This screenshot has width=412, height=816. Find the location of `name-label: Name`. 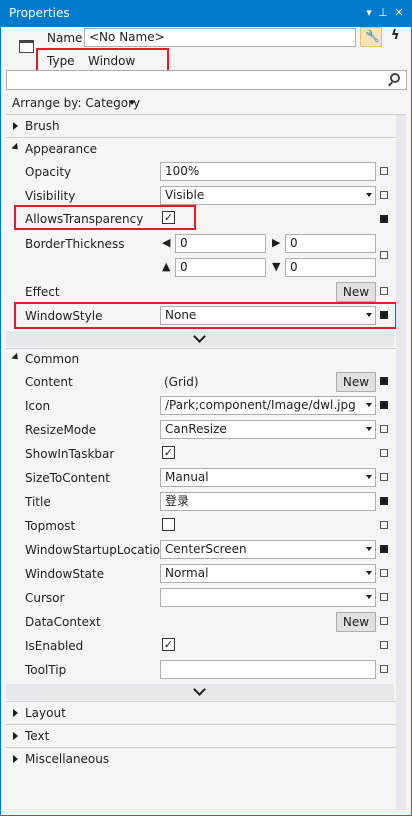

name-label: Name is located at coordinates (65, 38).